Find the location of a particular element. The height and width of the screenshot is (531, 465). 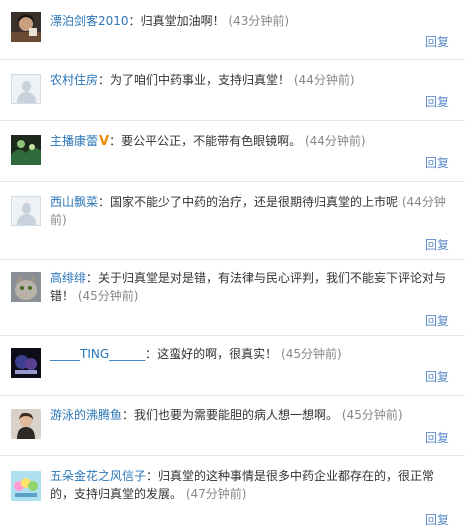

comment-text: 为了咱们中药事业，支持归真堂！ is located at coordinates (200, 80).